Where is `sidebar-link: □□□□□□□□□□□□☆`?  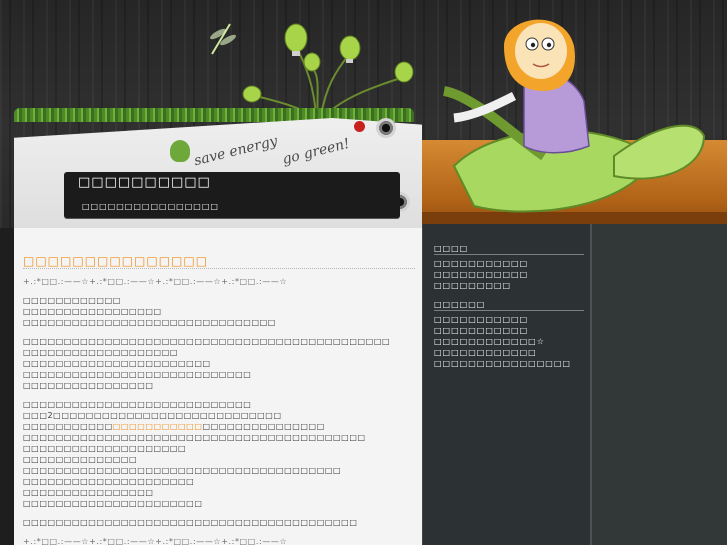
sidebar-link: □□□□□□□□□□□□☆ is located at coordinates (509, 341).